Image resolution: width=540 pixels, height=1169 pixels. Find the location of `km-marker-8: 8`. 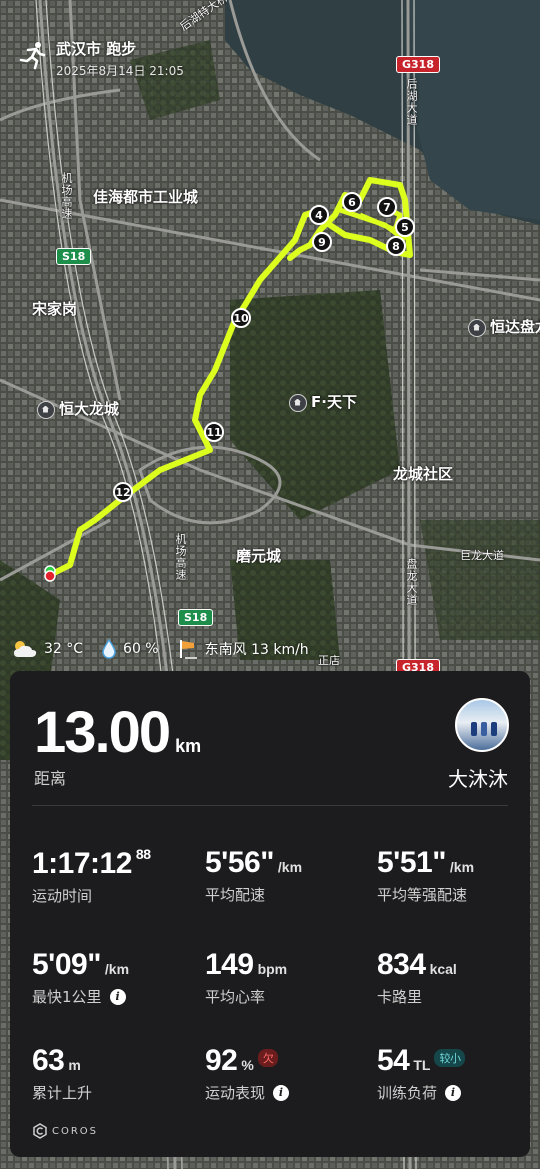

km-marker-8: 8 is located at coordinates (396, 246).